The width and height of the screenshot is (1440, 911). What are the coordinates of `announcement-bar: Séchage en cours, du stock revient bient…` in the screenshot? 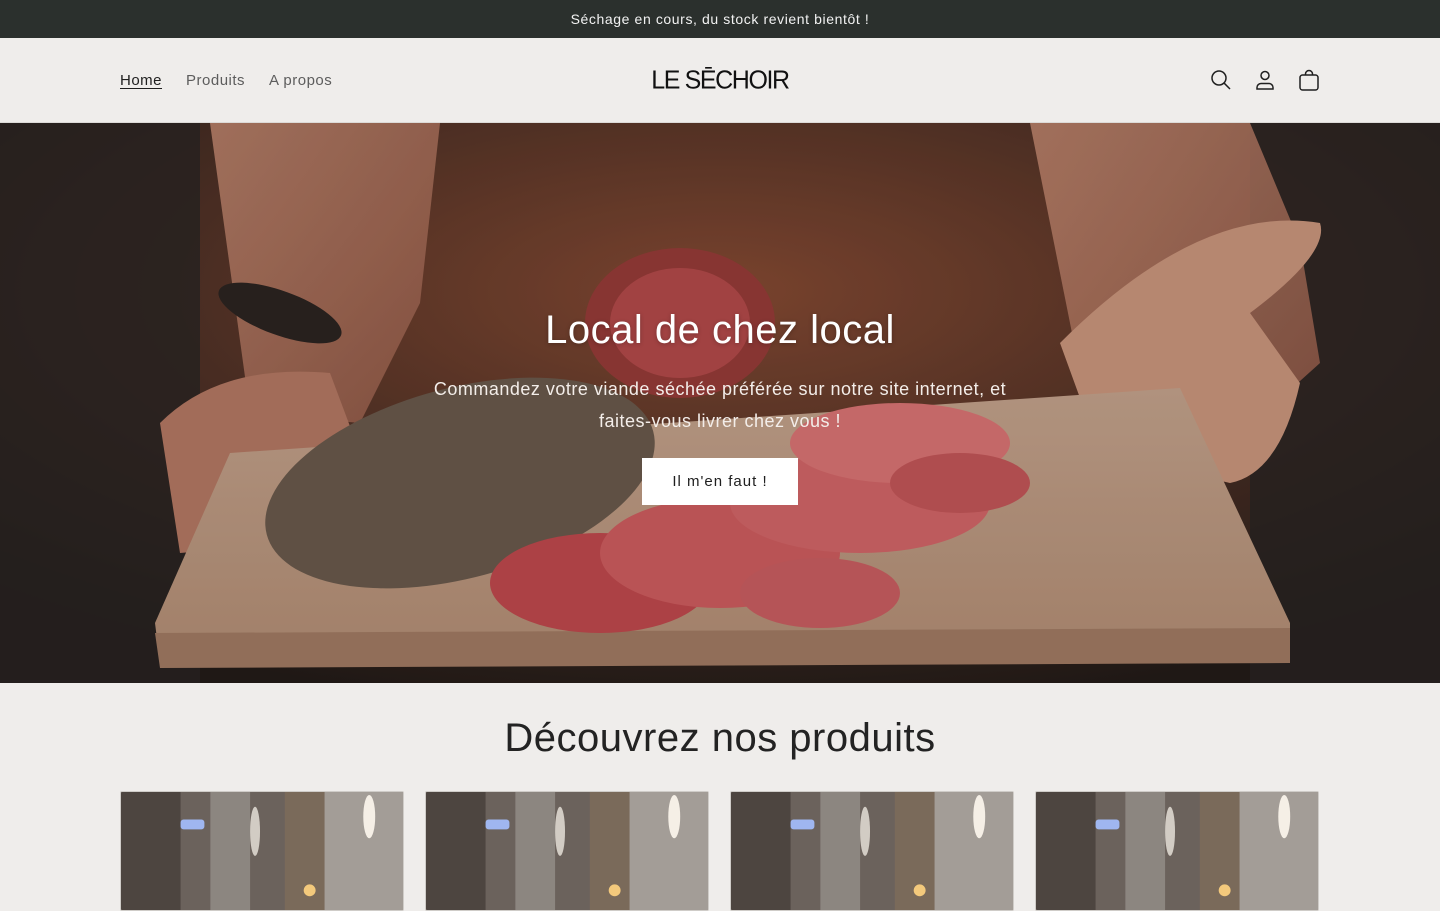 It's located at (720, 19).